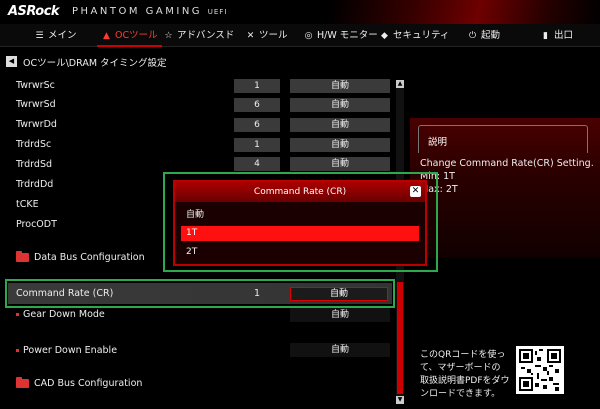  What do you see at coordinates (35, 184) in the screenshot?
I see `setting-label: TrdrdDd` at bounding box center [35, 184].